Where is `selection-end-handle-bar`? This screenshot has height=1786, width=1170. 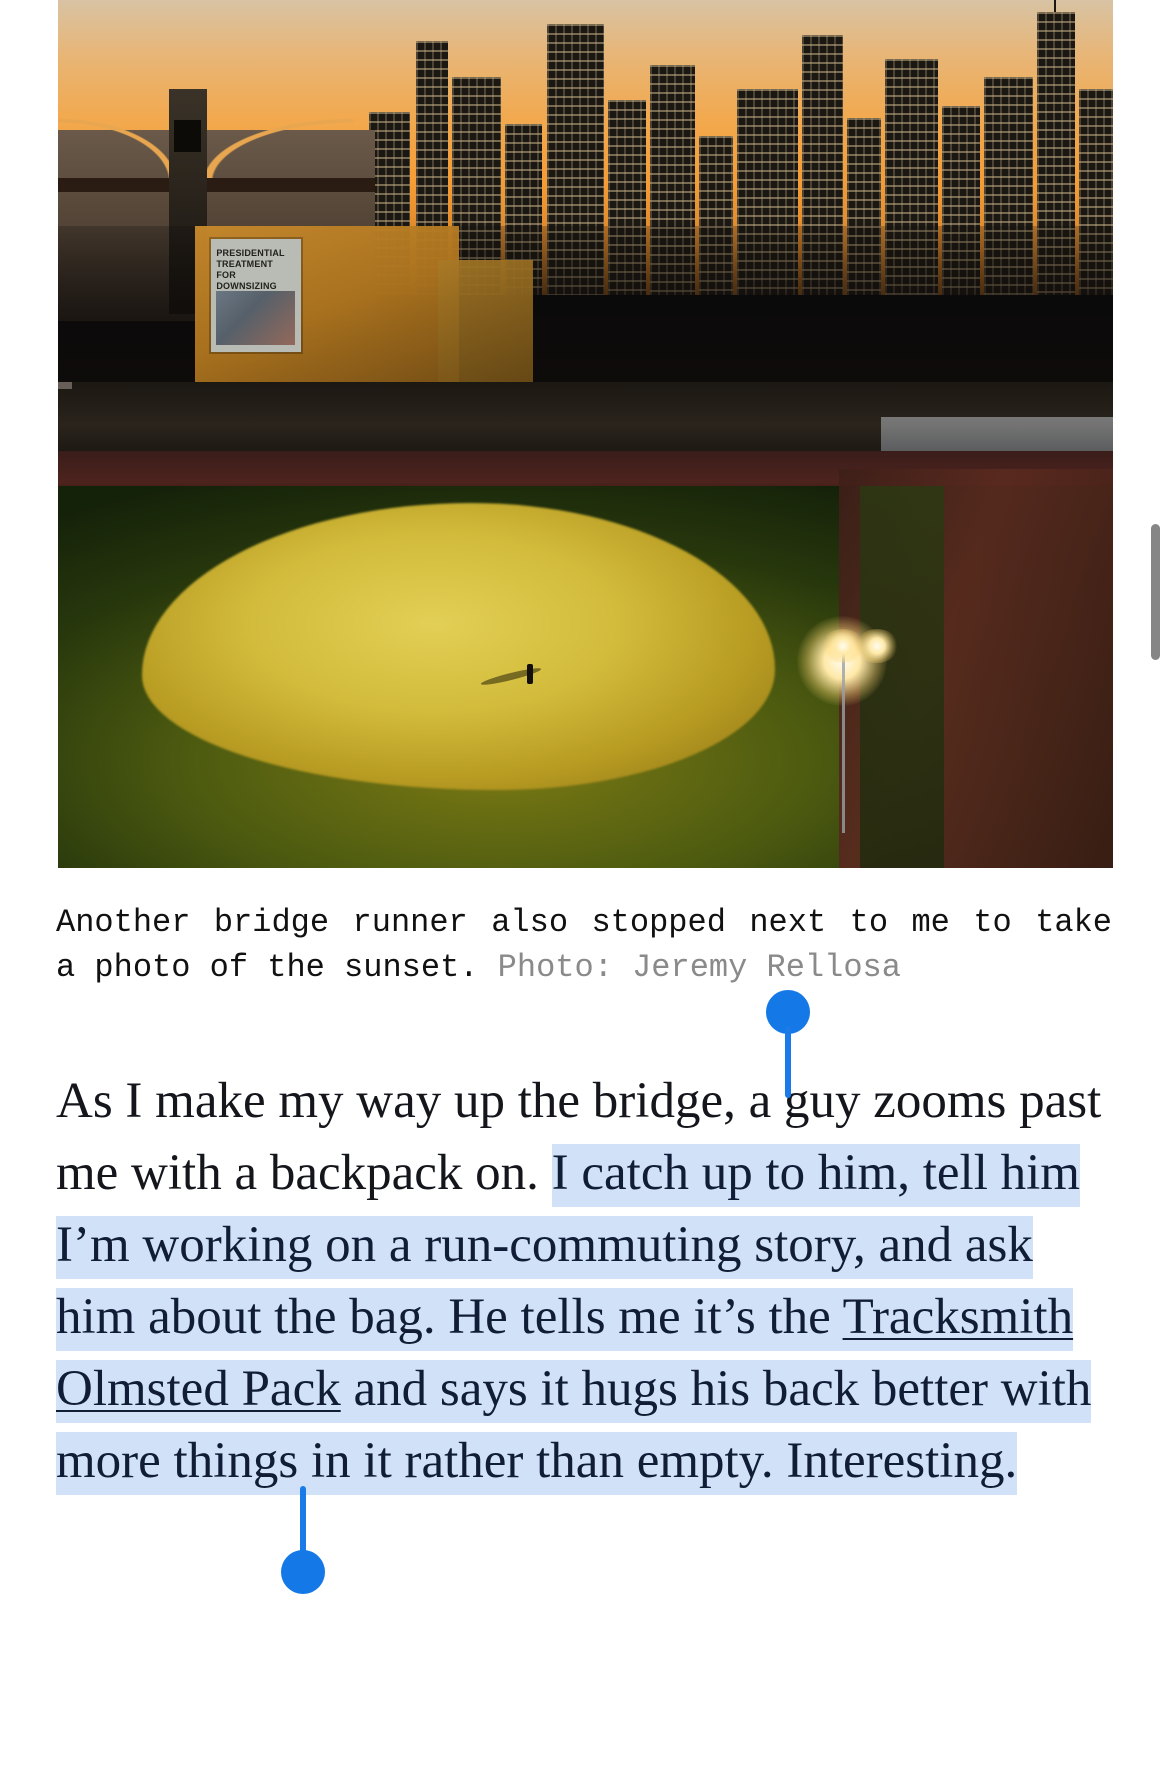 selection-end-handle-bar is located at coordinates (303, 1522).